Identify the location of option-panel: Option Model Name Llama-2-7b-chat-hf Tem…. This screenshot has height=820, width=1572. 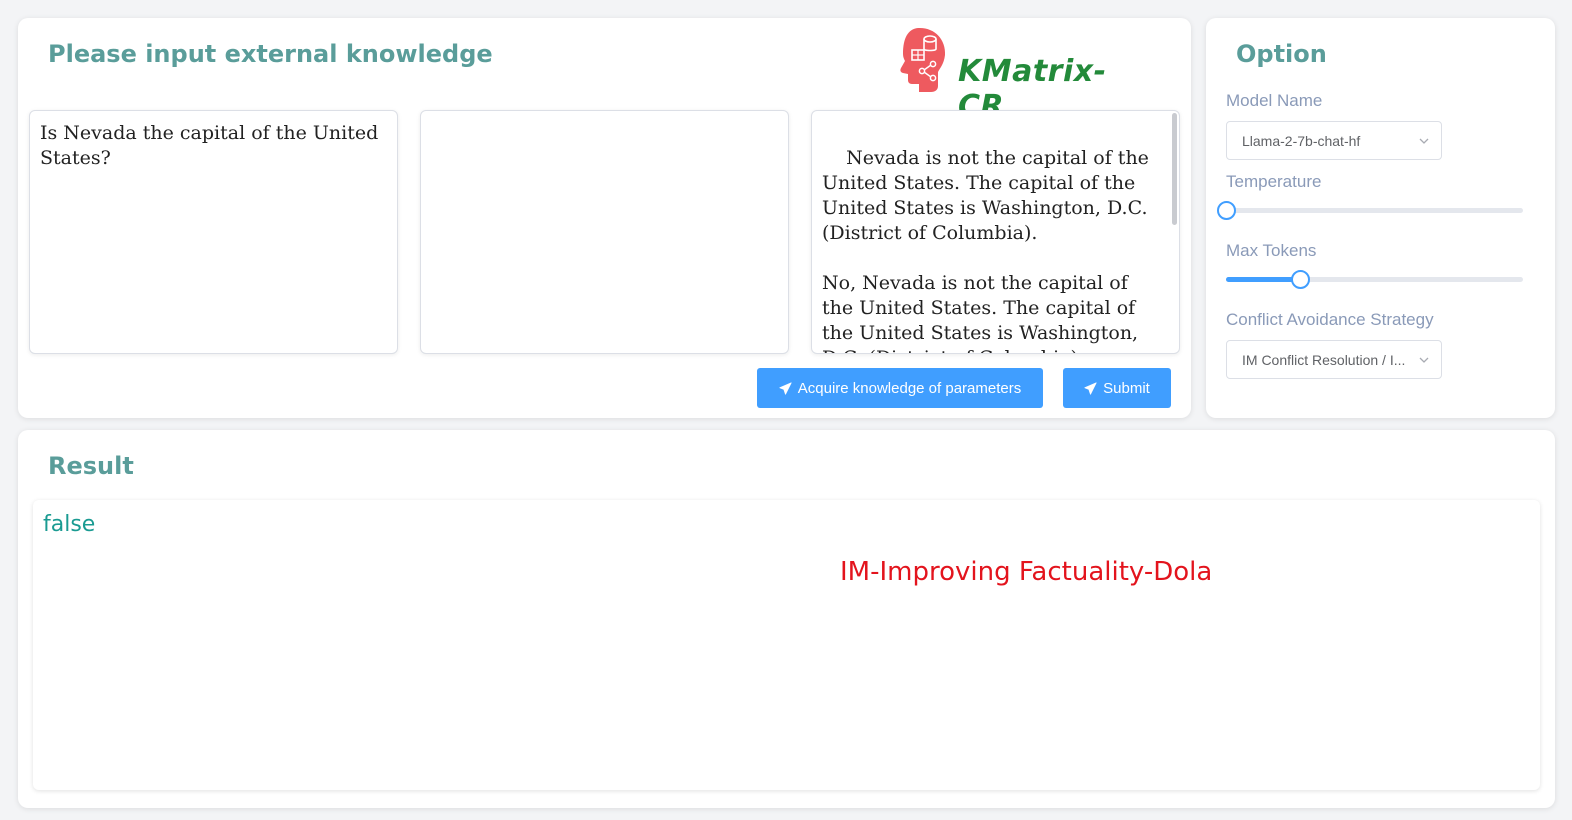
(1380, 218).